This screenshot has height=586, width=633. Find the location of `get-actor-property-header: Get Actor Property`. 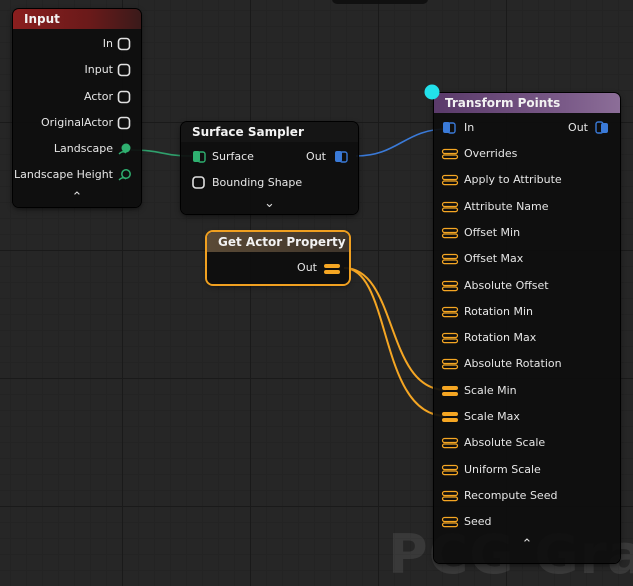

get-actor-property-header: Get Actor Property is located at coordinates (278, 242).